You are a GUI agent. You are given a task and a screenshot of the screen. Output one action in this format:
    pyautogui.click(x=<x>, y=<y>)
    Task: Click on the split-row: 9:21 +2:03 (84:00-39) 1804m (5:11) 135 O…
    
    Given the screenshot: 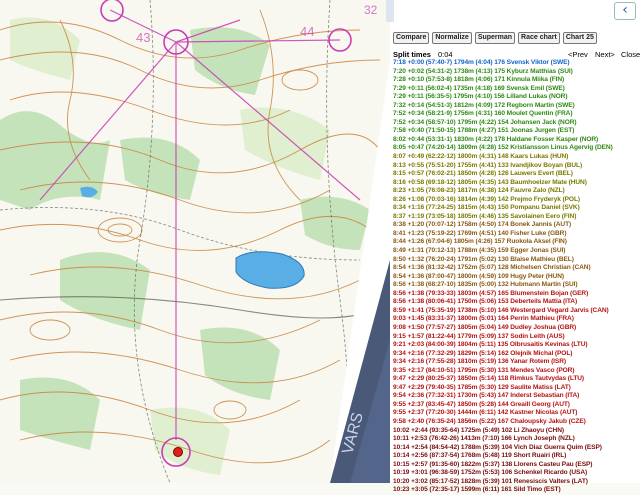 What is the action you would take?
    pyautogui.click(x=516, y=345)
    